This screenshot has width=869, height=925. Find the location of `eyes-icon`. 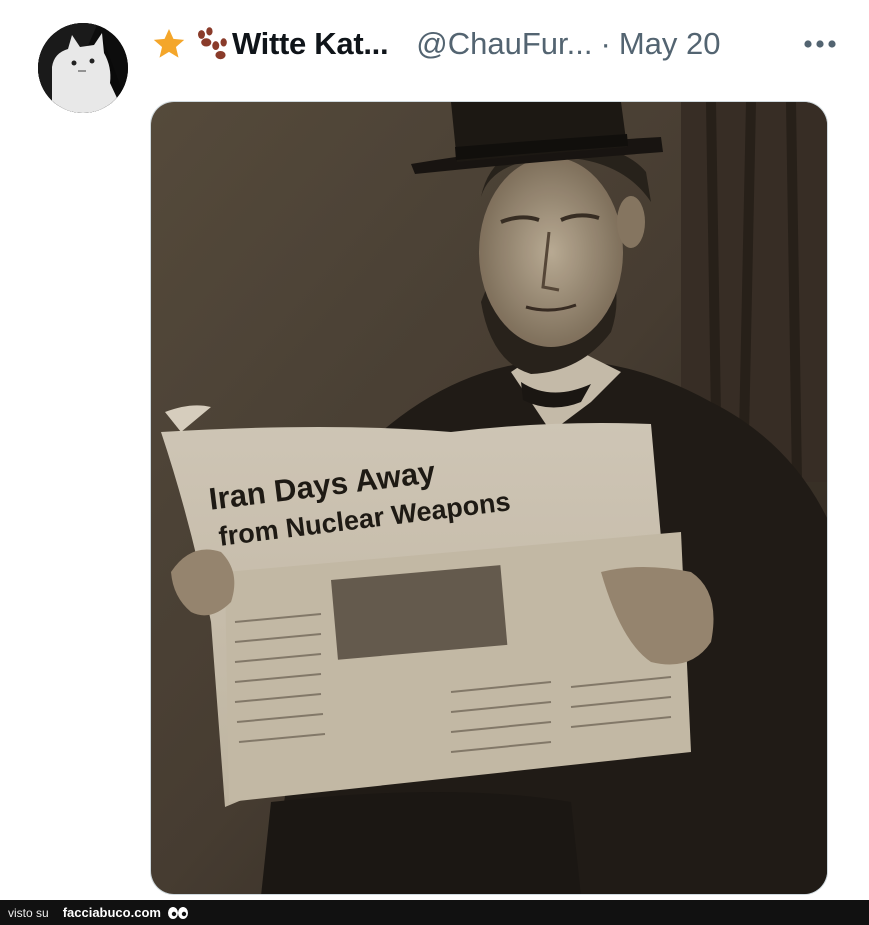

eyes-icon is located at coordinates (177, 912).